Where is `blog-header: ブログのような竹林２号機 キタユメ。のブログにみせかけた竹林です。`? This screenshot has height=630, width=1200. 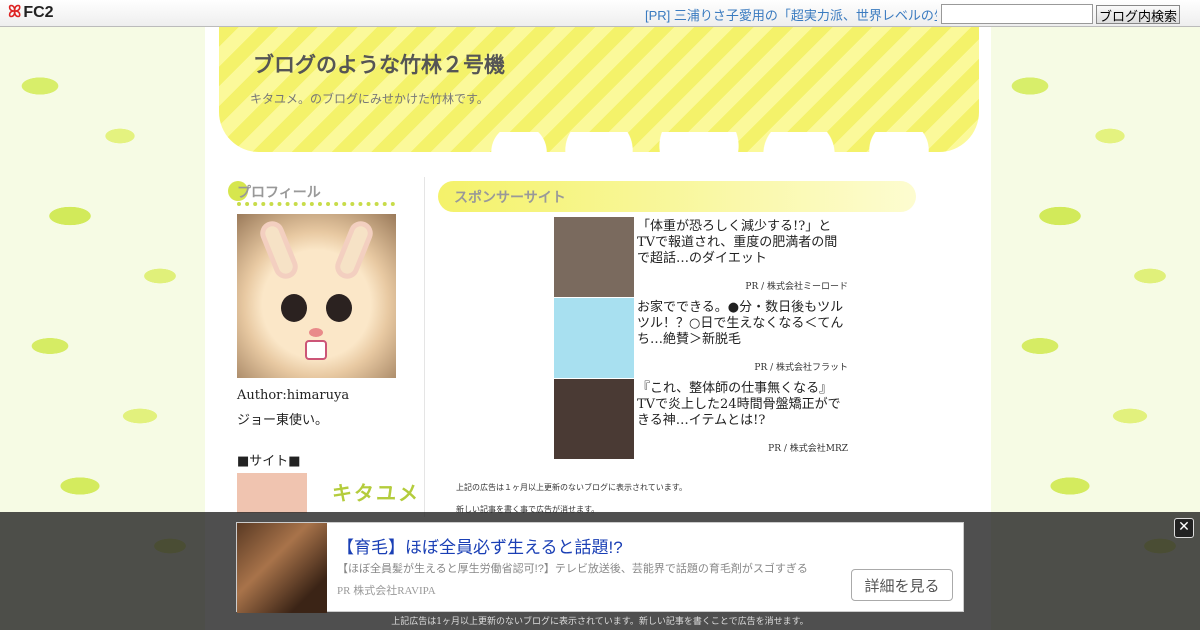 blog-header: ブログのような竹林２号機 キタユメ。のブログにみせかけた竹林です。 is located at coordinates (599, 99).